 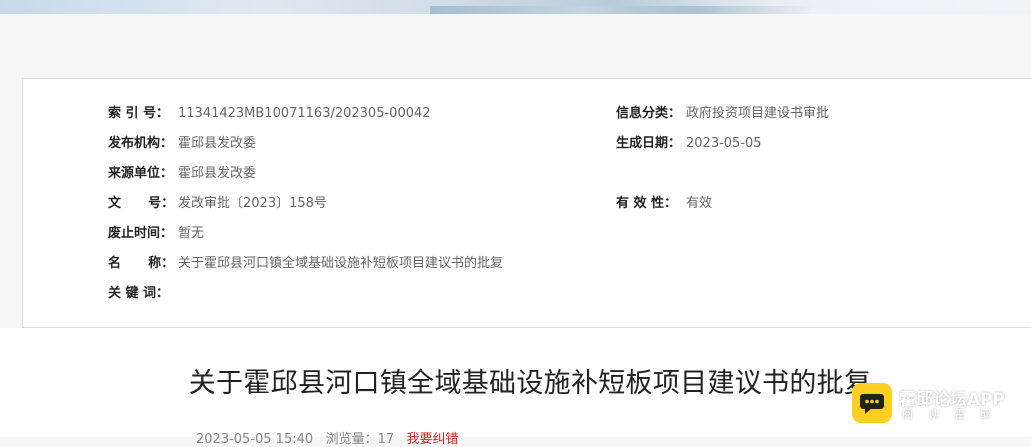 What do you see at coordinates (649, 143) in the screenshot?
I see `generated-date-label: 生成日期：` at bounding box center [649, 143].